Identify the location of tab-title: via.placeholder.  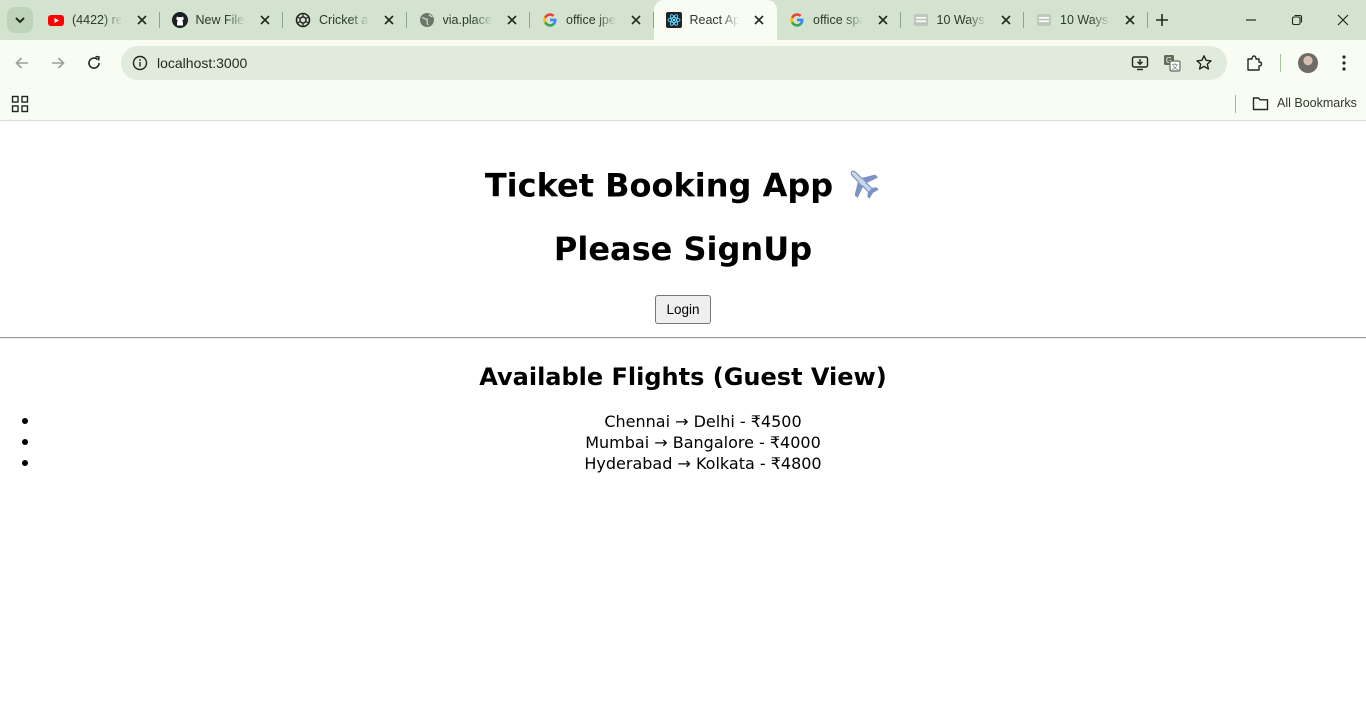
(470, 20).